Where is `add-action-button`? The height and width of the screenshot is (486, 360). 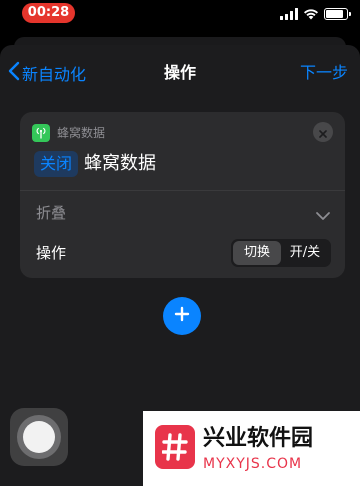
add-action-button is located at coordinates (182, 316).